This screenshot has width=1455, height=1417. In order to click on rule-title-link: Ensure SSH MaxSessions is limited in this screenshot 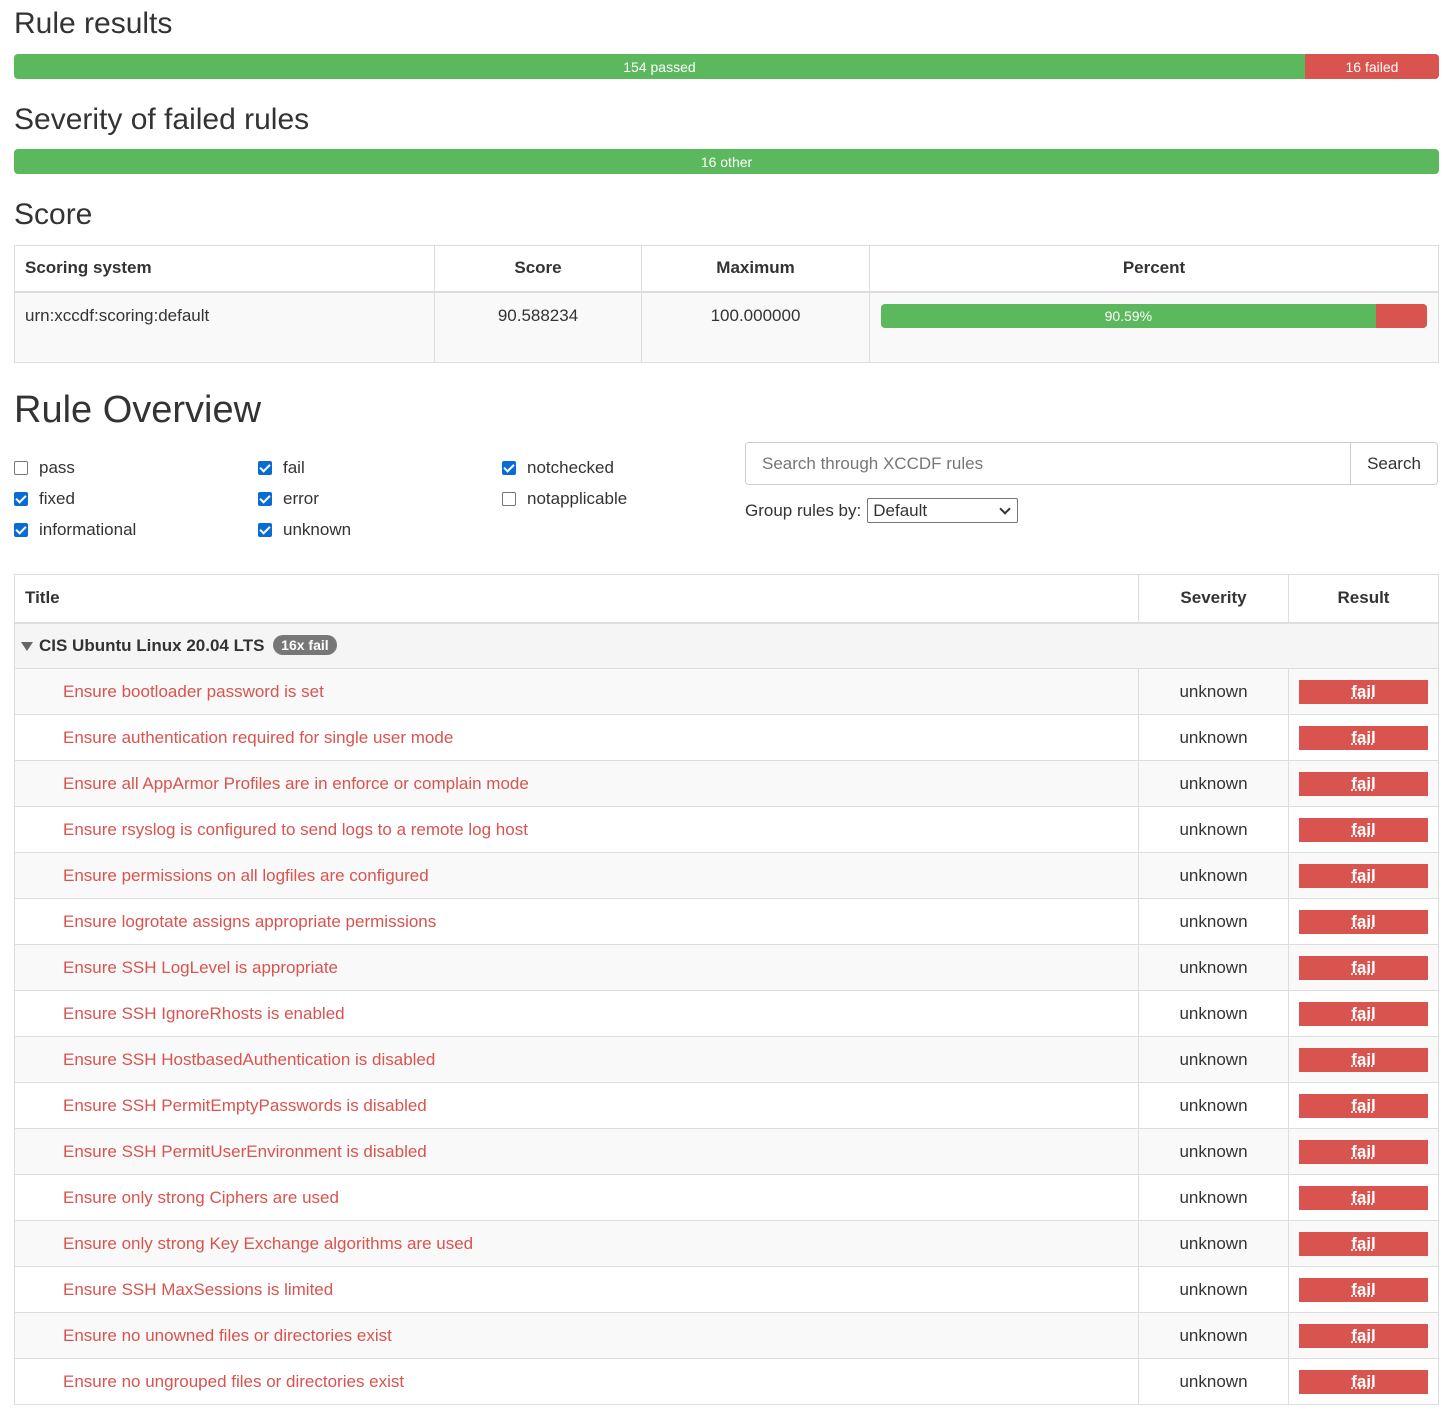, I will do `click(576, 1289)`.